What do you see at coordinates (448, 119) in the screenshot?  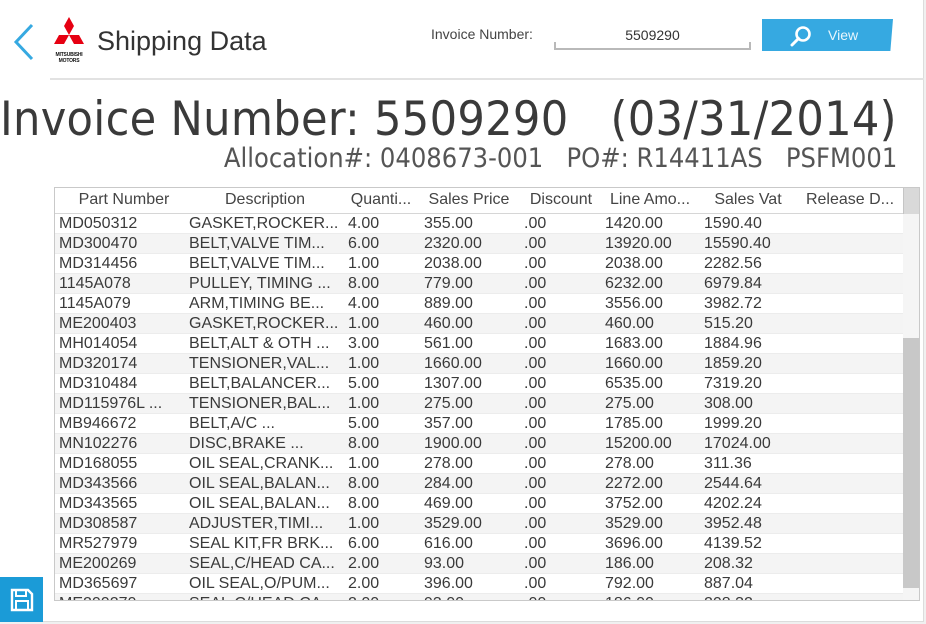 I see `invoice-heading: Invoice Number: 5509290 (03/31/2014)` at bounding box center [448, 119].